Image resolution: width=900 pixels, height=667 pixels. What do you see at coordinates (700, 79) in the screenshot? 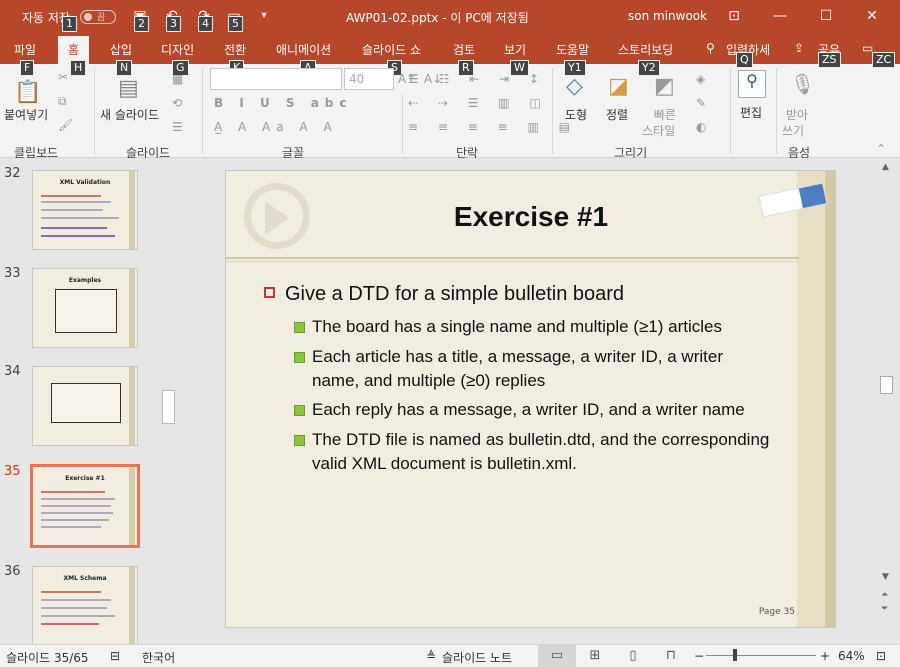
I see `shape-fill-icon: ◈` at bounding box center [700, 79].